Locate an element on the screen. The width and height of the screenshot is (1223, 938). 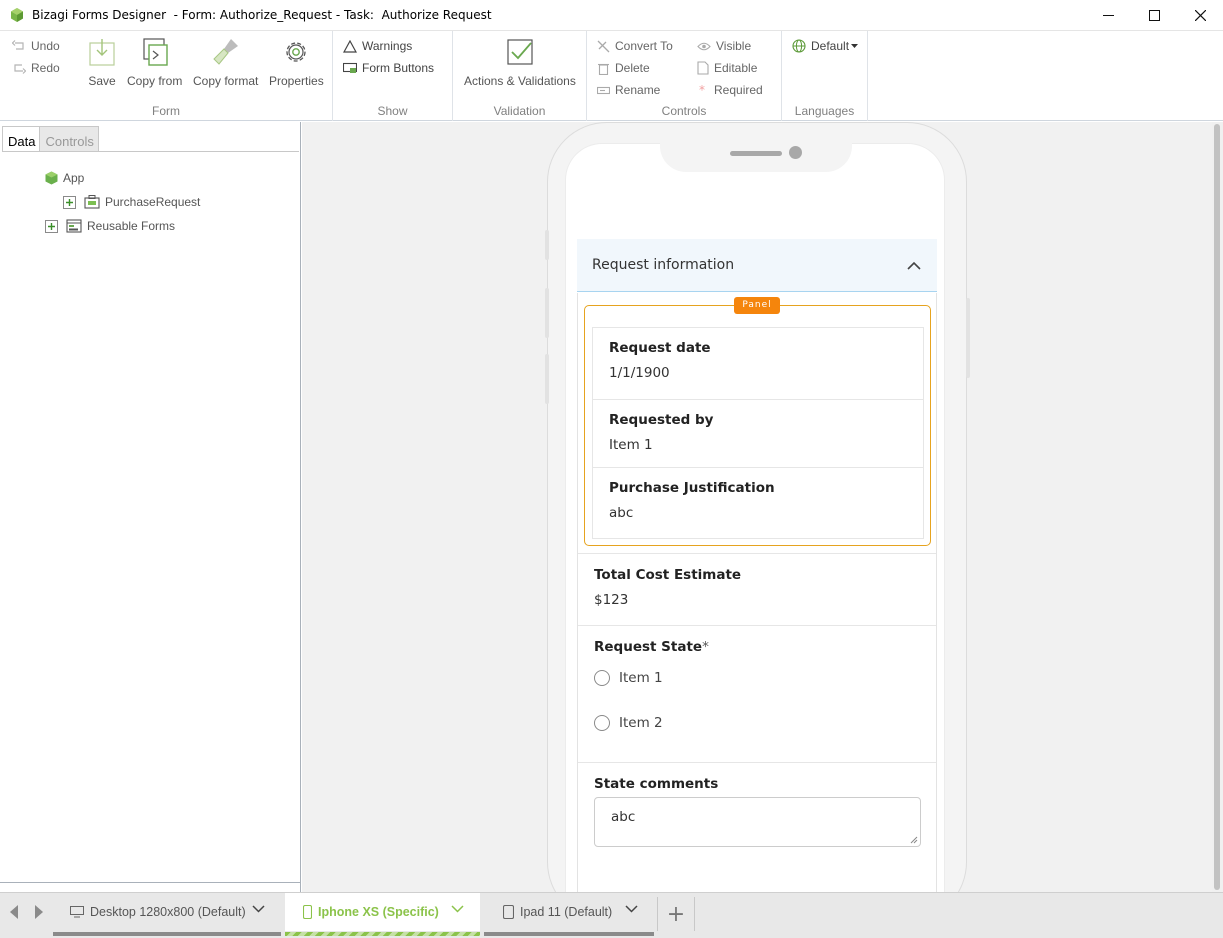
panel-badge: Panel is located at coordinates (757, 305).